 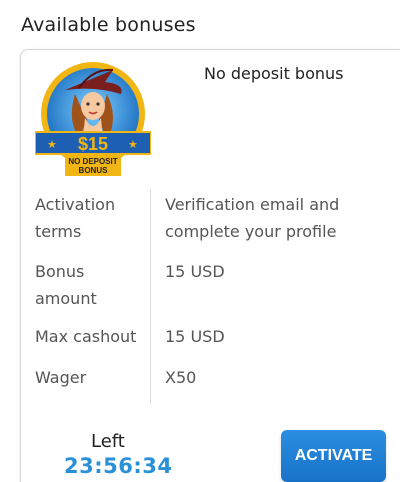 What do you see at coordinates (181, 377) in the screenshot?
I see `wager-value: X50` at bounding box center [181, 377].